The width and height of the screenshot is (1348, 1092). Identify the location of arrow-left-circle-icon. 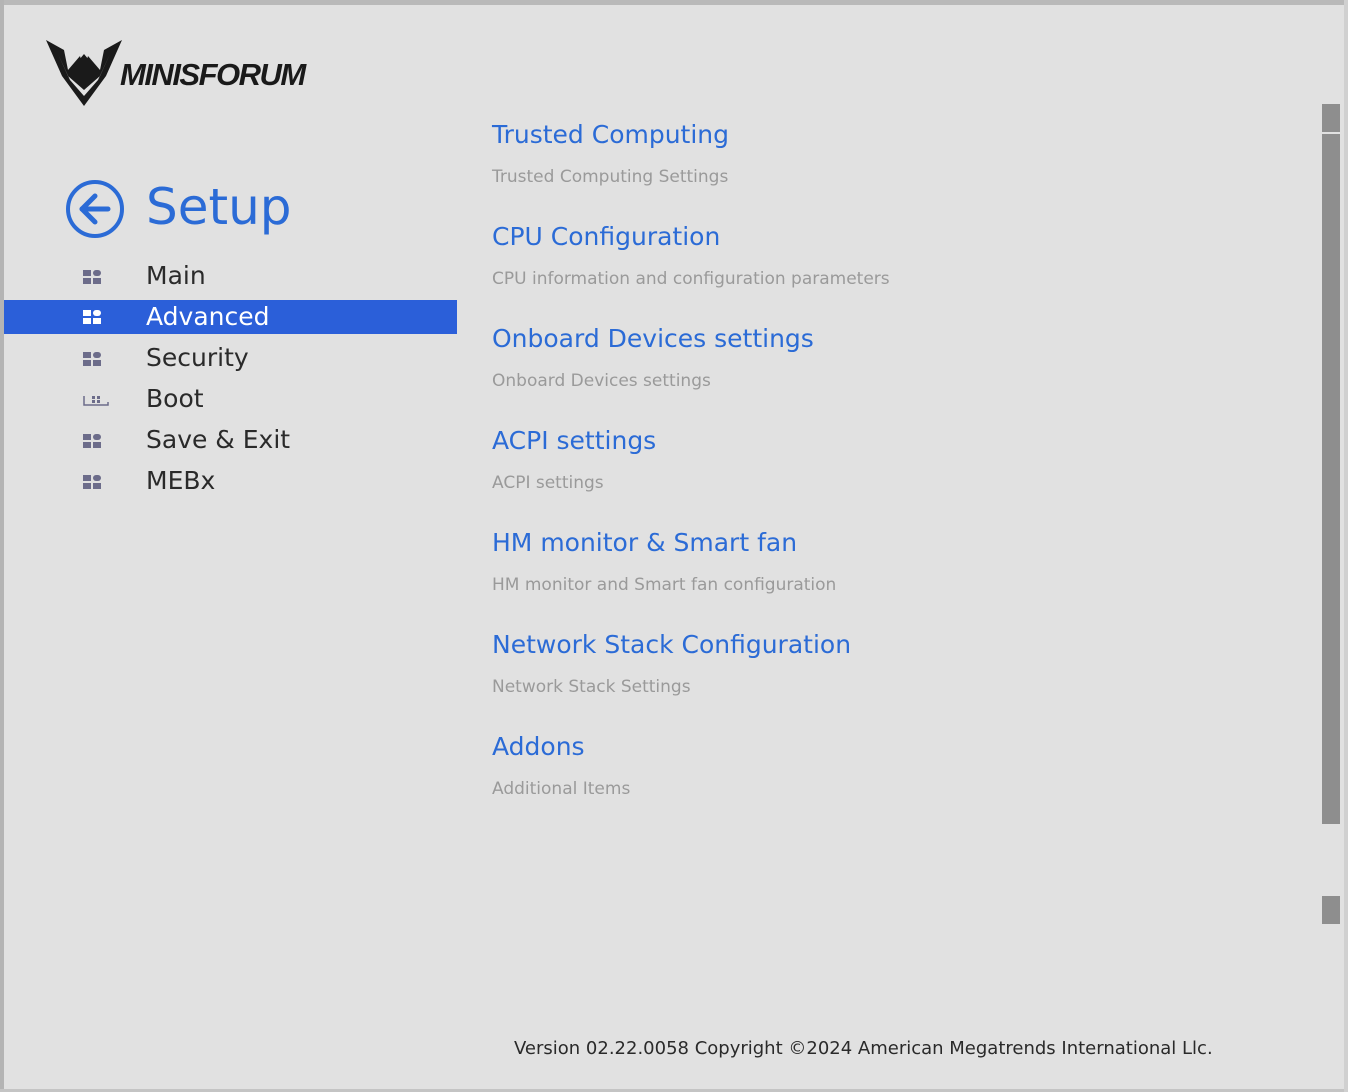
(95, 209).